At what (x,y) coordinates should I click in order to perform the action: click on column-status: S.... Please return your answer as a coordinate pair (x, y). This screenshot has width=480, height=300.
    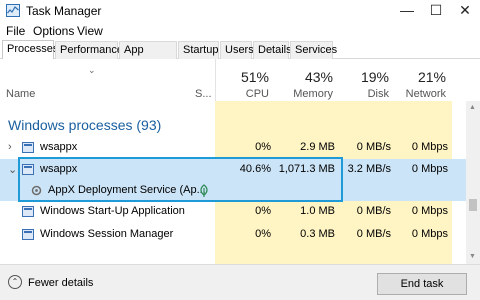
    Looking at the image, I should click on (203, 94).